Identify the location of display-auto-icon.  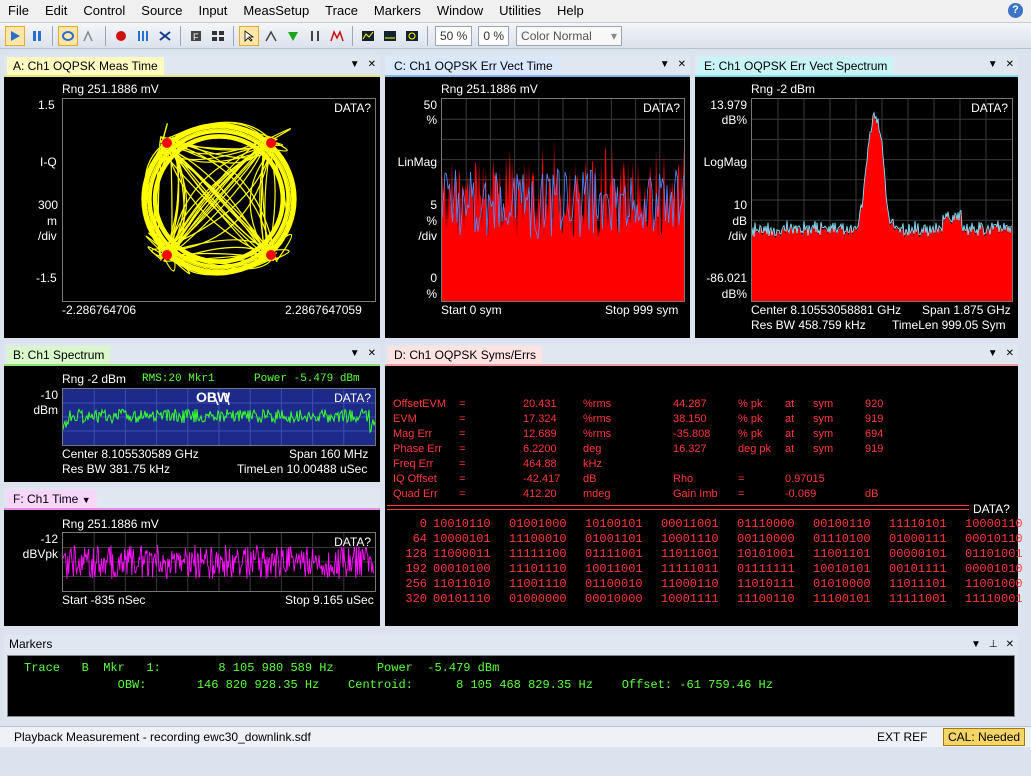
(412, 36).